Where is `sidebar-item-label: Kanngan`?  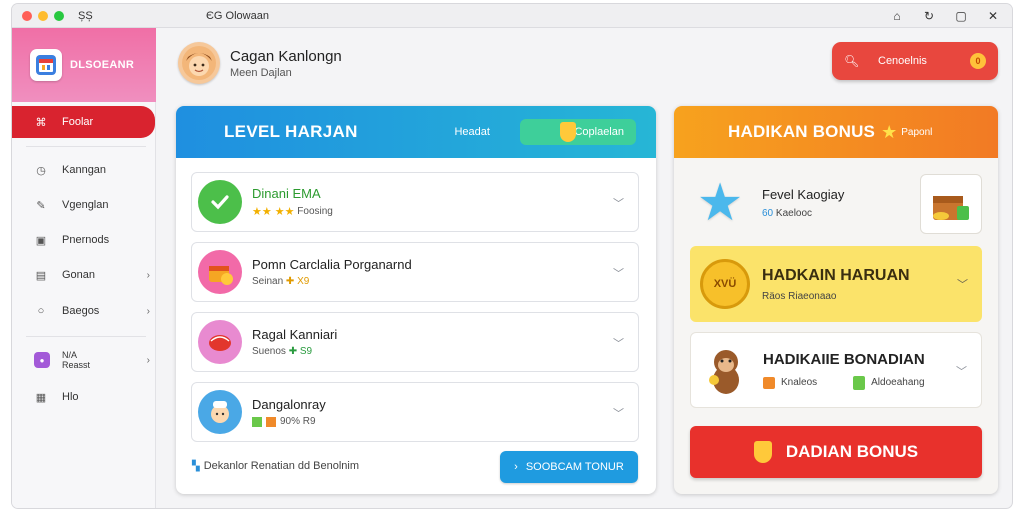 sidebar-item-label: Kanngan is located at coordinates (84, 170).